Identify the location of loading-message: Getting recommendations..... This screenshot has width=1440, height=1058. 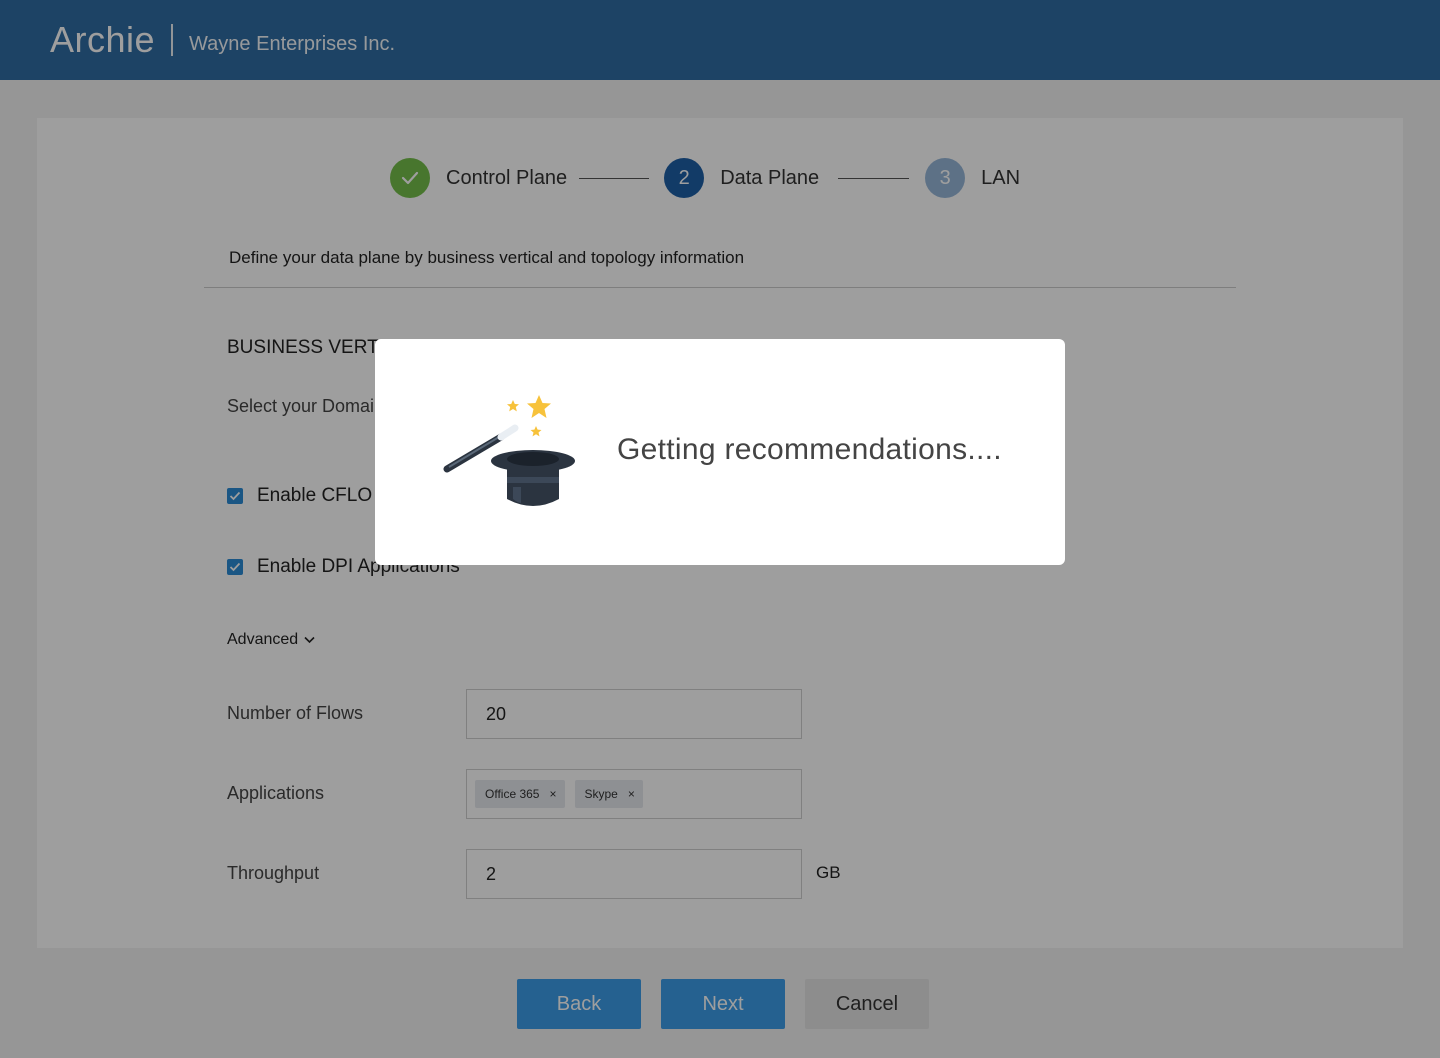
(809, 449).